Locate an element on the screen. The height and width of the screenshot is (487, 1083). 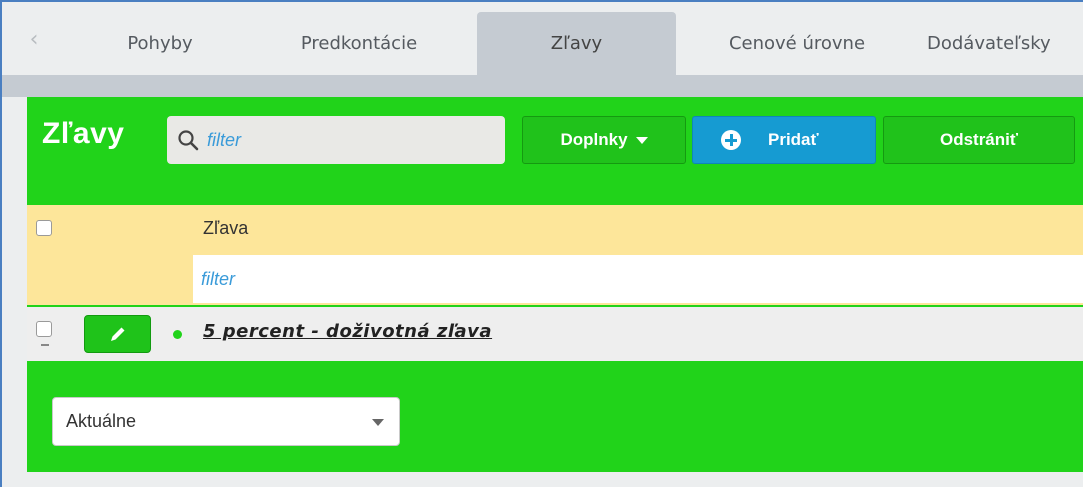
column-filter-input is located at coordinates (636, 279).